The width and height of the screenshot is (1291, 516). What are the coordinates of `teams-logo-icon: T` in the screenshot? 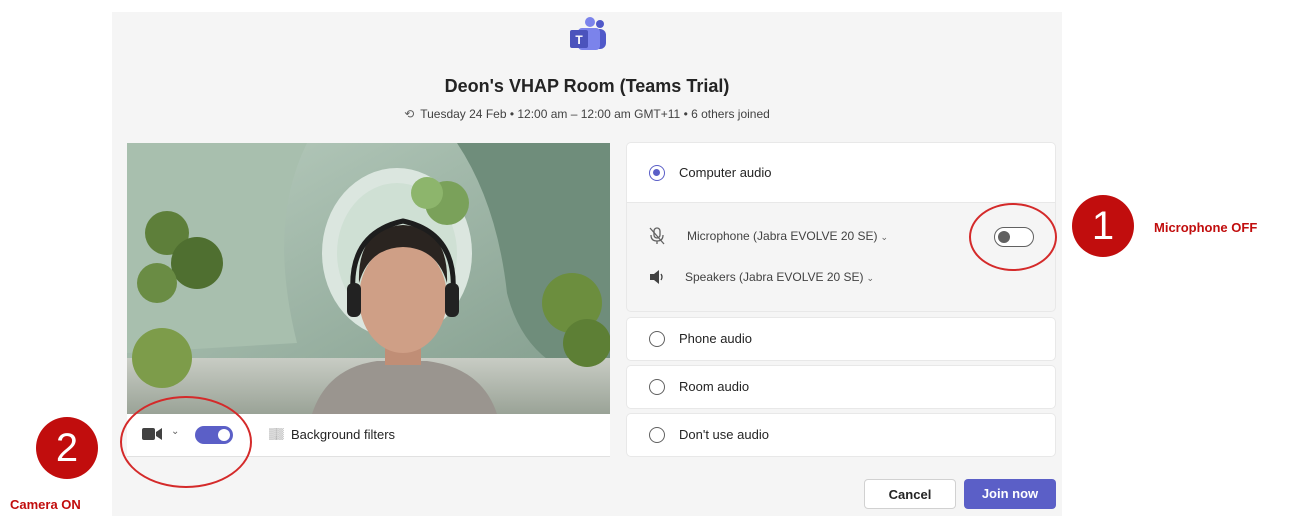 It's located at (588, 33).